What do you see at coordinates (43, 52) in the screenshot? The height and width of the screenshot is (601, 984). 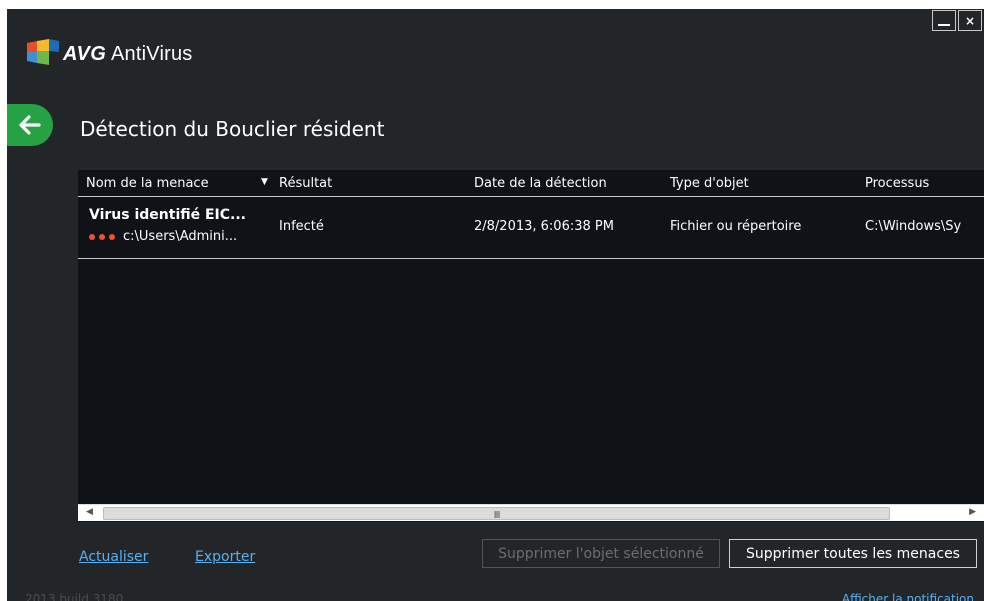 I see `avg-logo` at bounding box center [43, 52].